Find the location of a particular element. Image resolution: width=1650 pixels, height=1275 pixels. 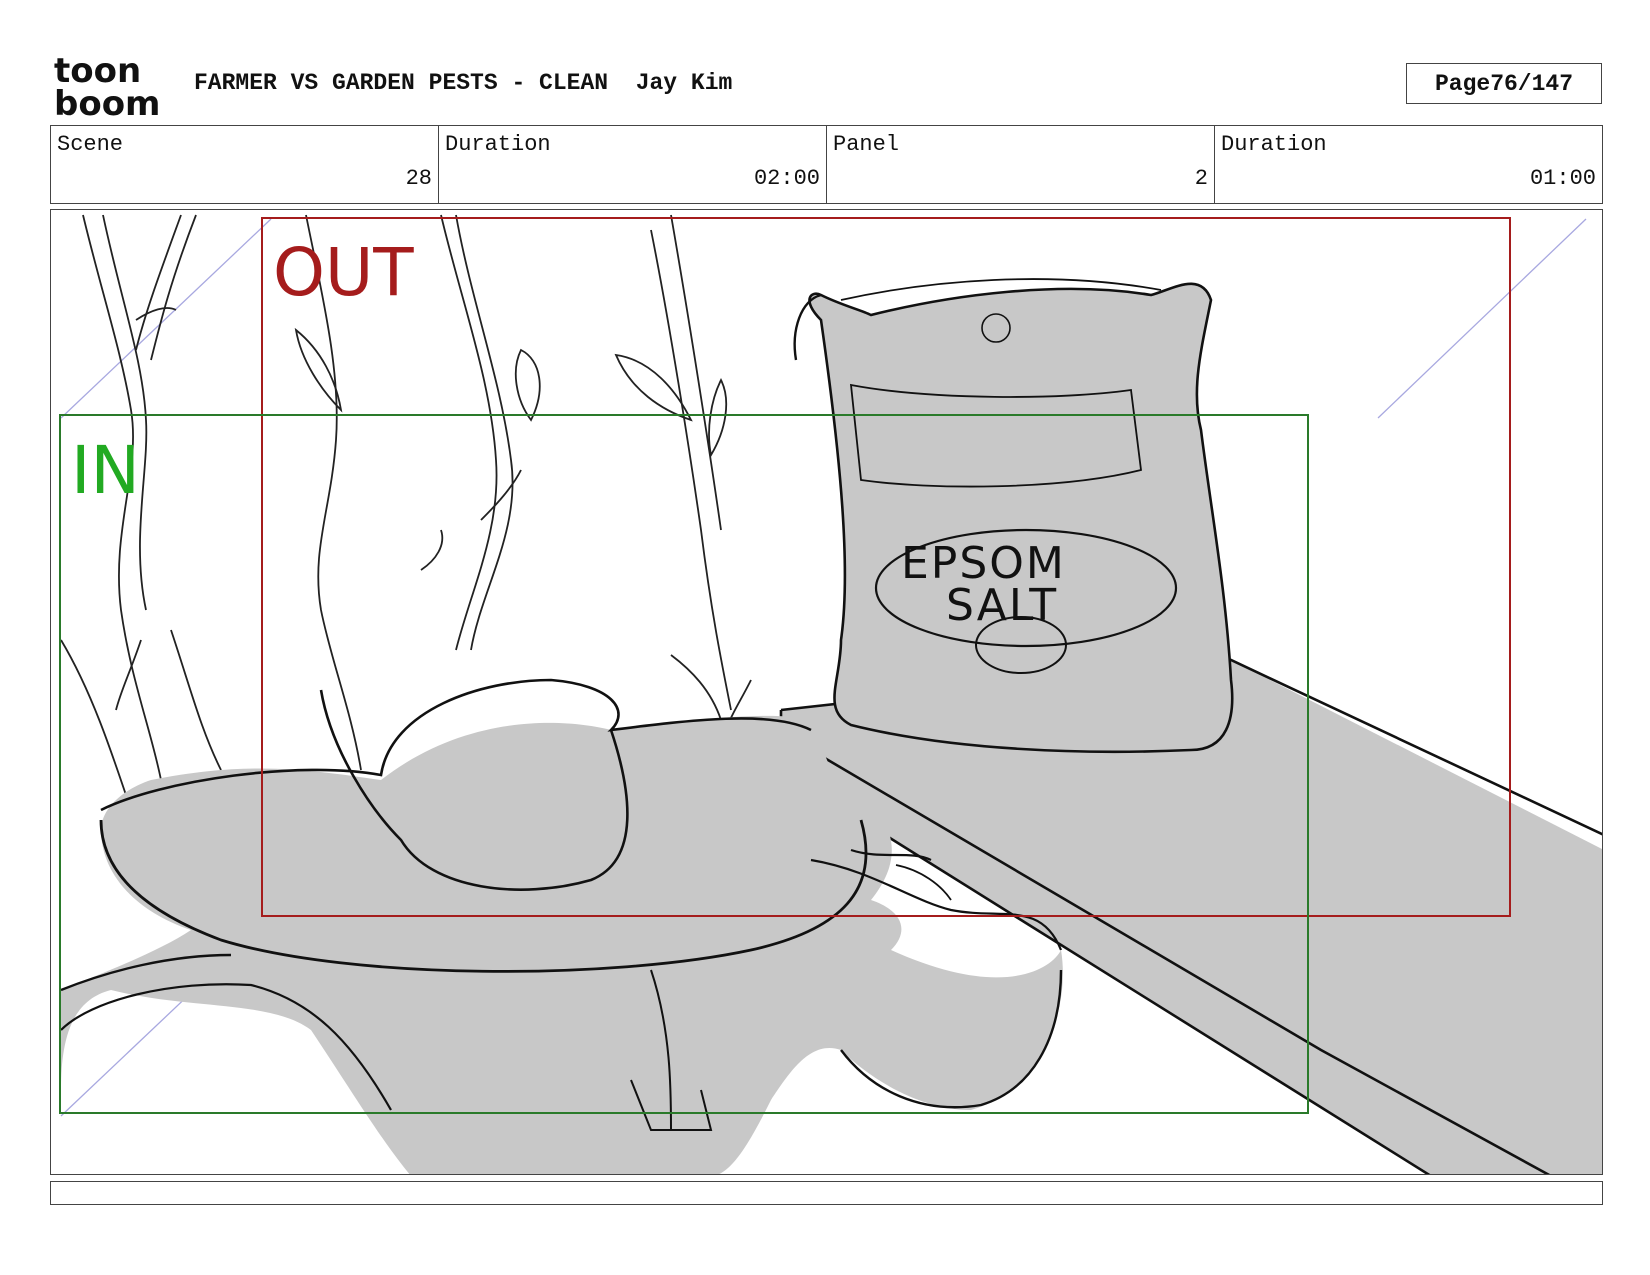

scene-duration-label: Duration is located at coordinates (498, 144).